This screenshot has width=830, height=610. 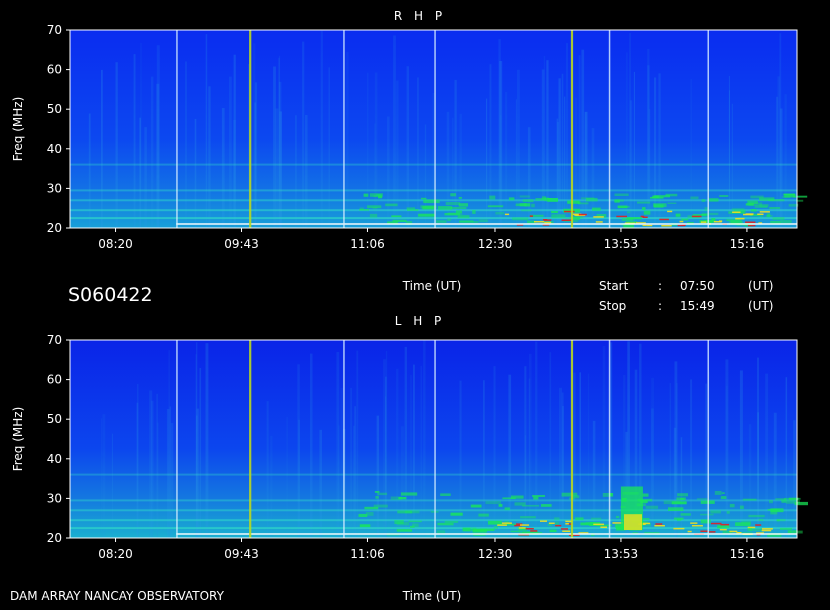 I want to click on burst-core, so click(x=633, y=522).